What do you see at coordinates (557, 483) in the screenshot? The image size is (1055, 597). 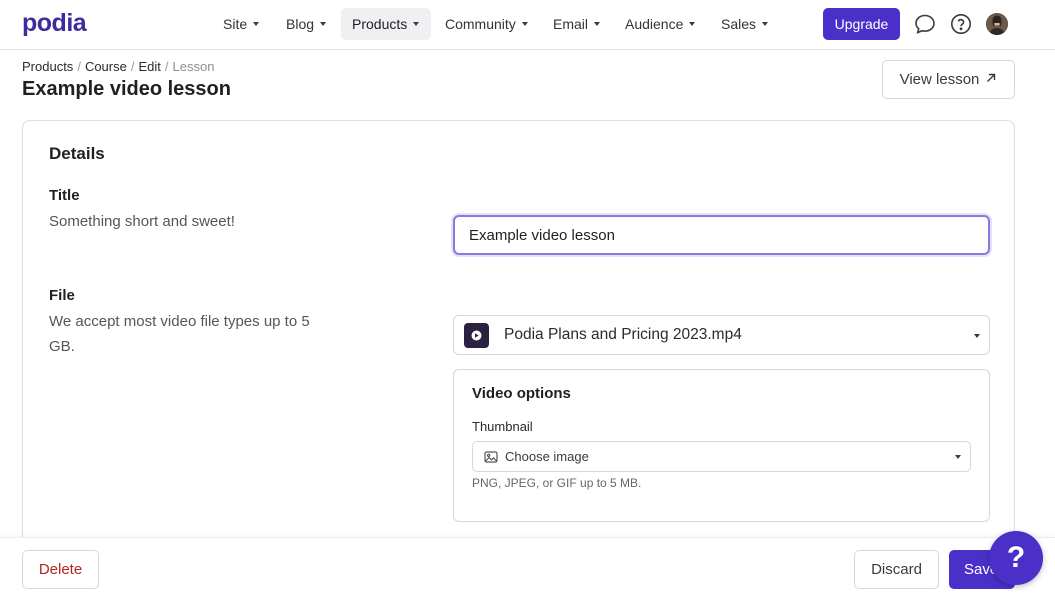 I see `thumbnail-hint: PNG, JPEG, or GIF up to 5 MB.` at bounding box center [557, 483].